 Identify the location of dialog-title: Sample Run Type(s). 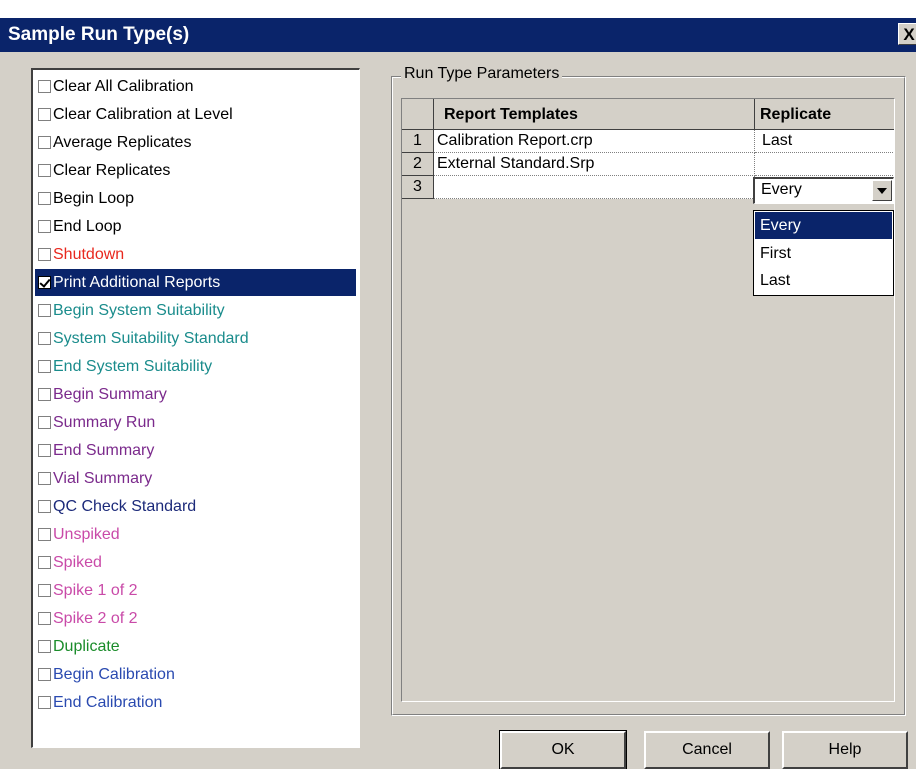
(99, 34).